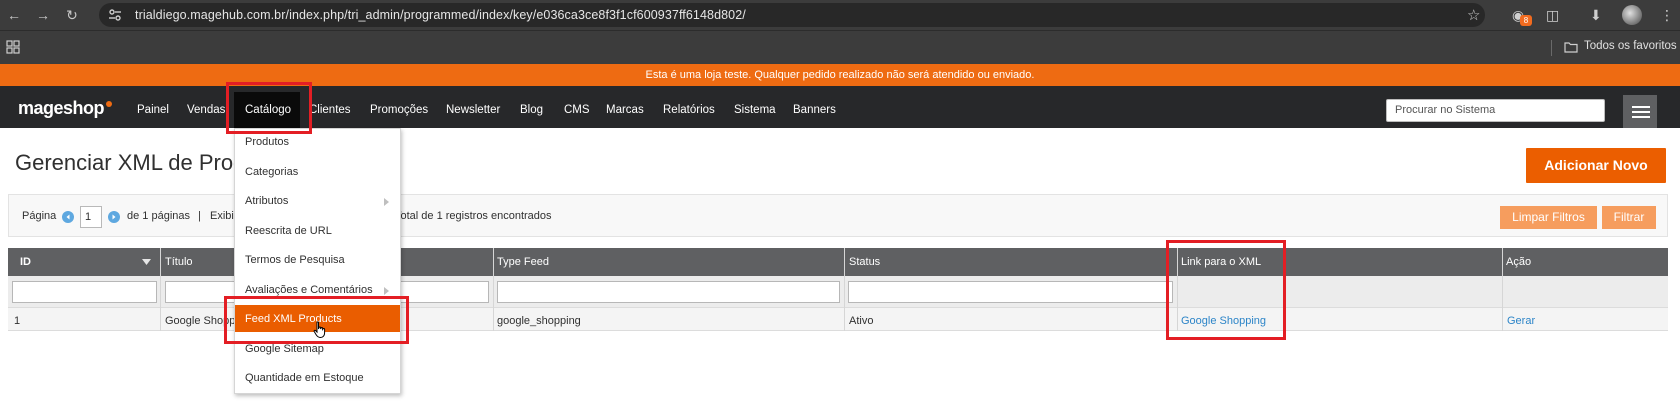  What do you see at coordinates (1473, 15) in the screenshot?
I see `star-icon: ☆` at bounding box center [1473, 15].